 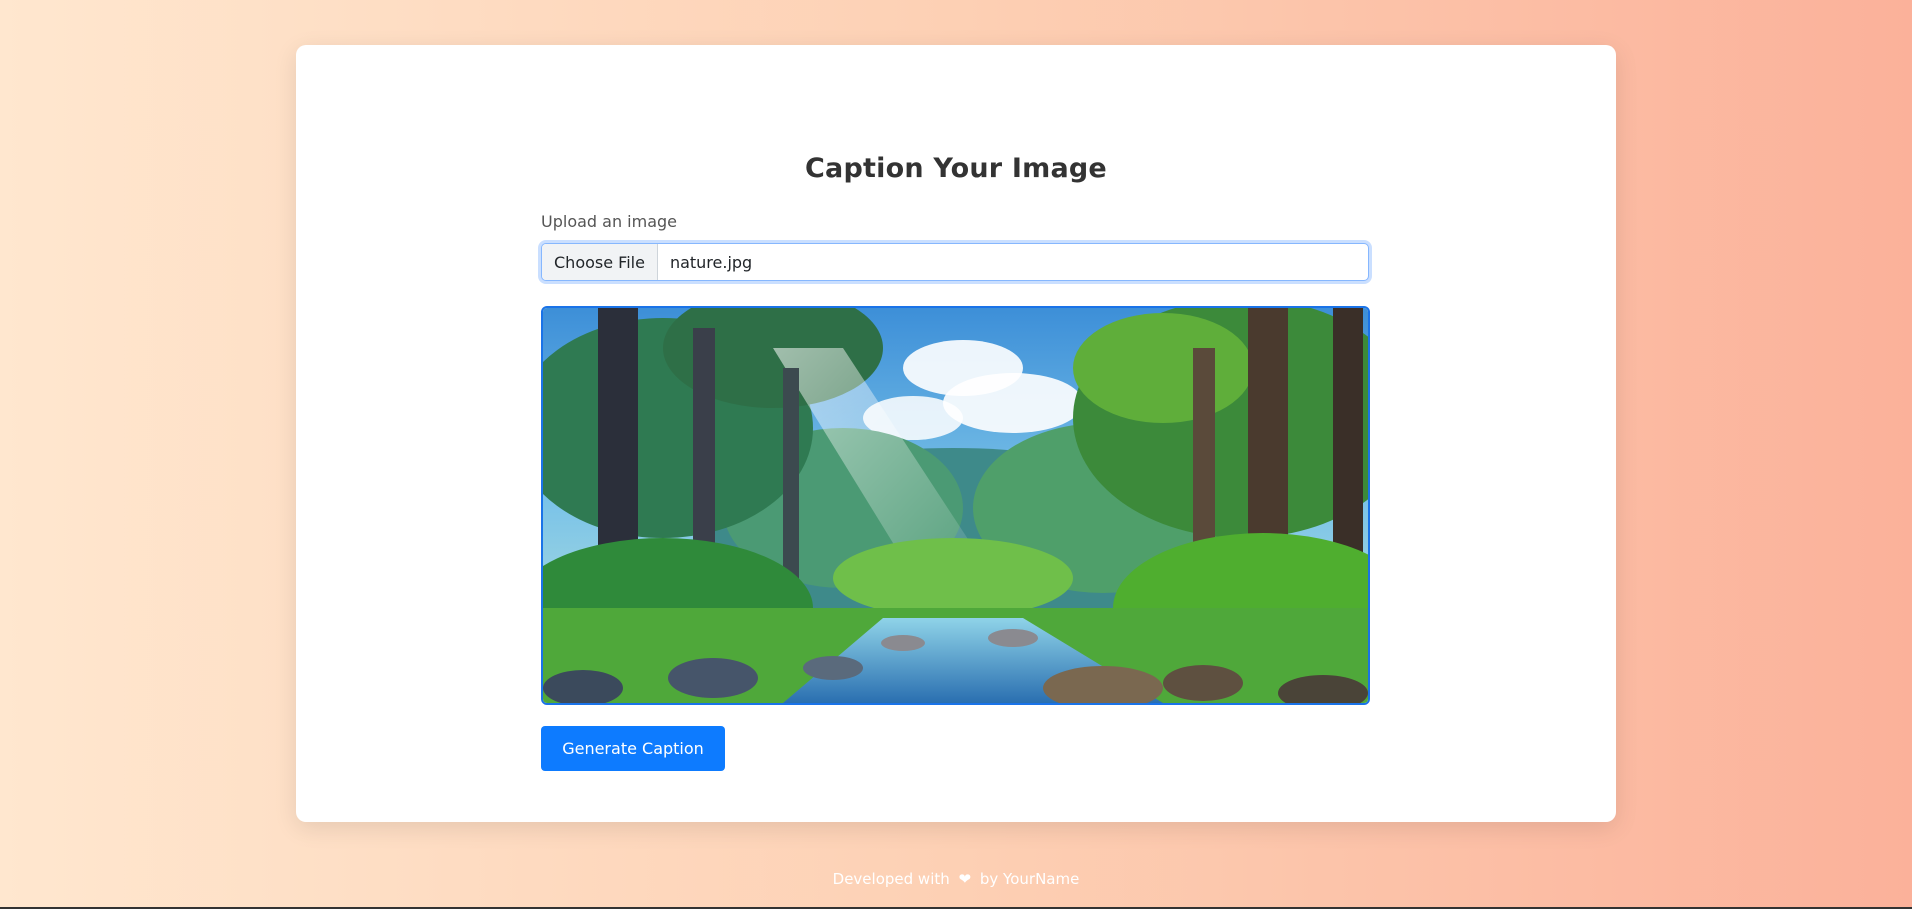 I want to click on footer-suffix: by YourName, so click(x=1029, y=879).